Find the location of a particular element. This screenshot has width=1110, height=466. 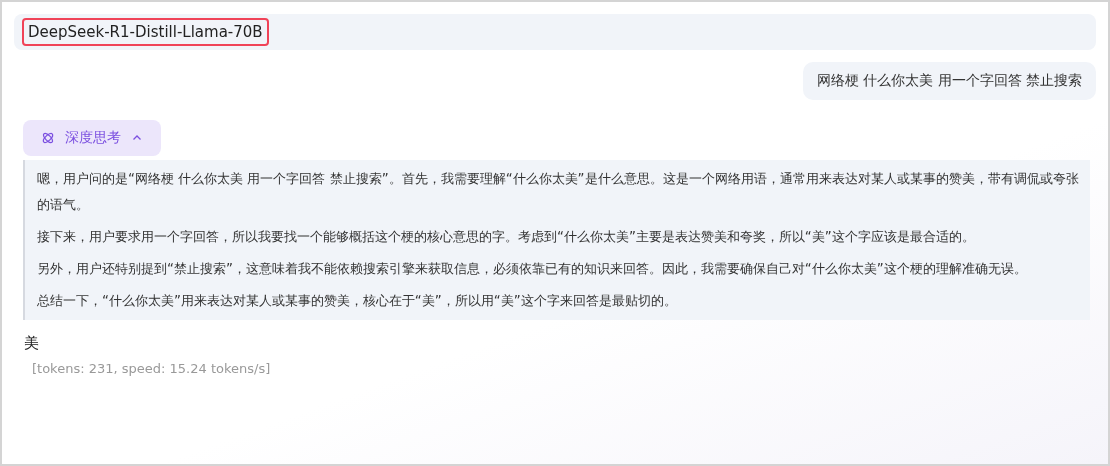

thinking-toggle: 深度思考 is located at coordinates (92, 138).